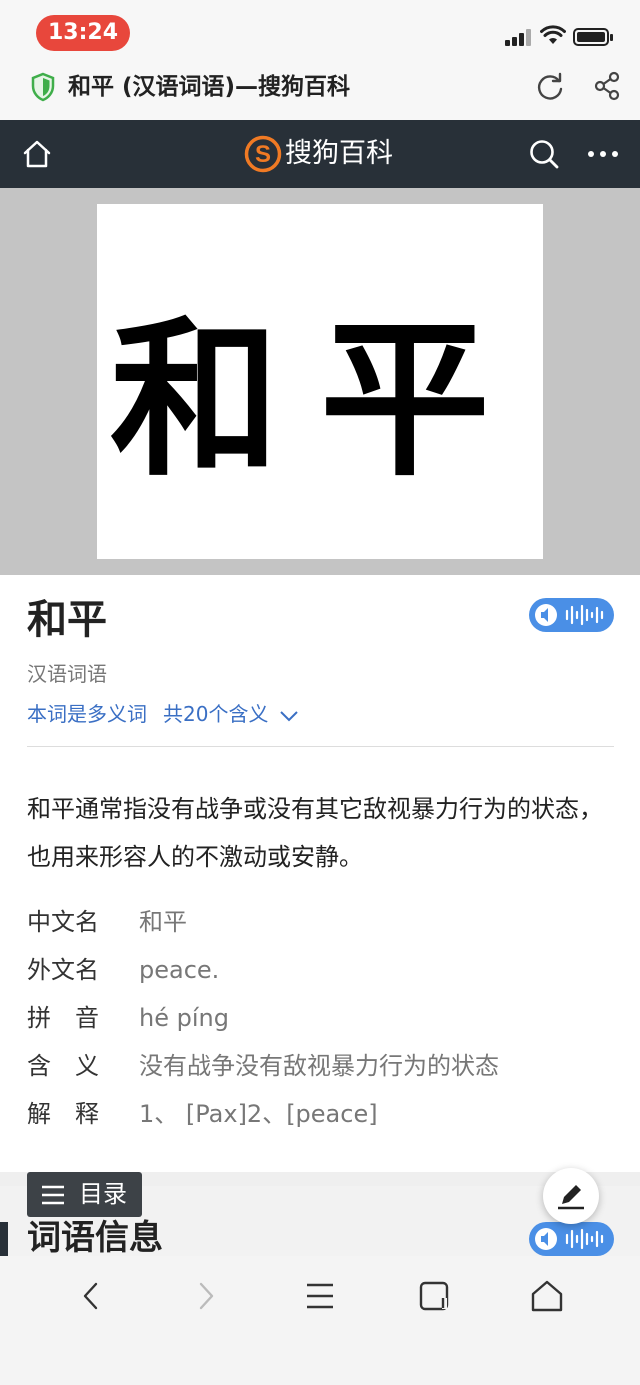  I want to click on info-row: 含 义 没有战争没有敌视暴力行为的状态, so click(263, 1070).